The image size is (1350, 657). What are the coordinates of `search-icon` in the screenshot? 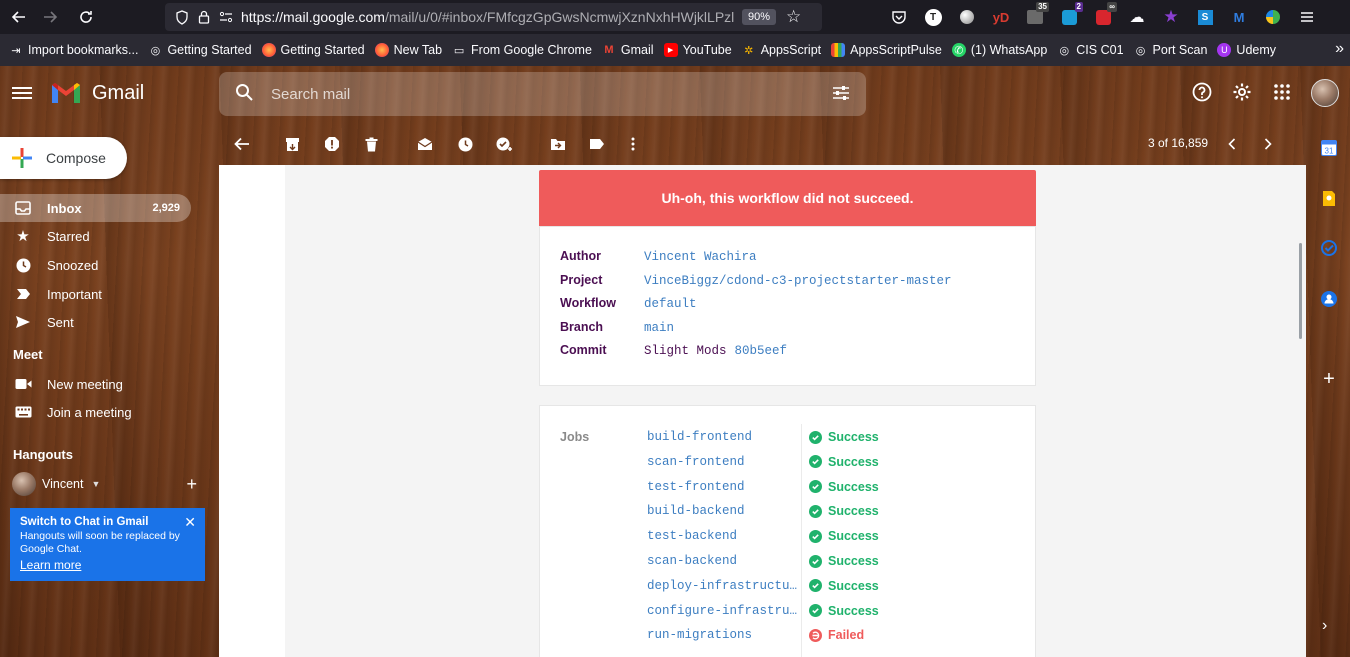 It's located at (246, 94).